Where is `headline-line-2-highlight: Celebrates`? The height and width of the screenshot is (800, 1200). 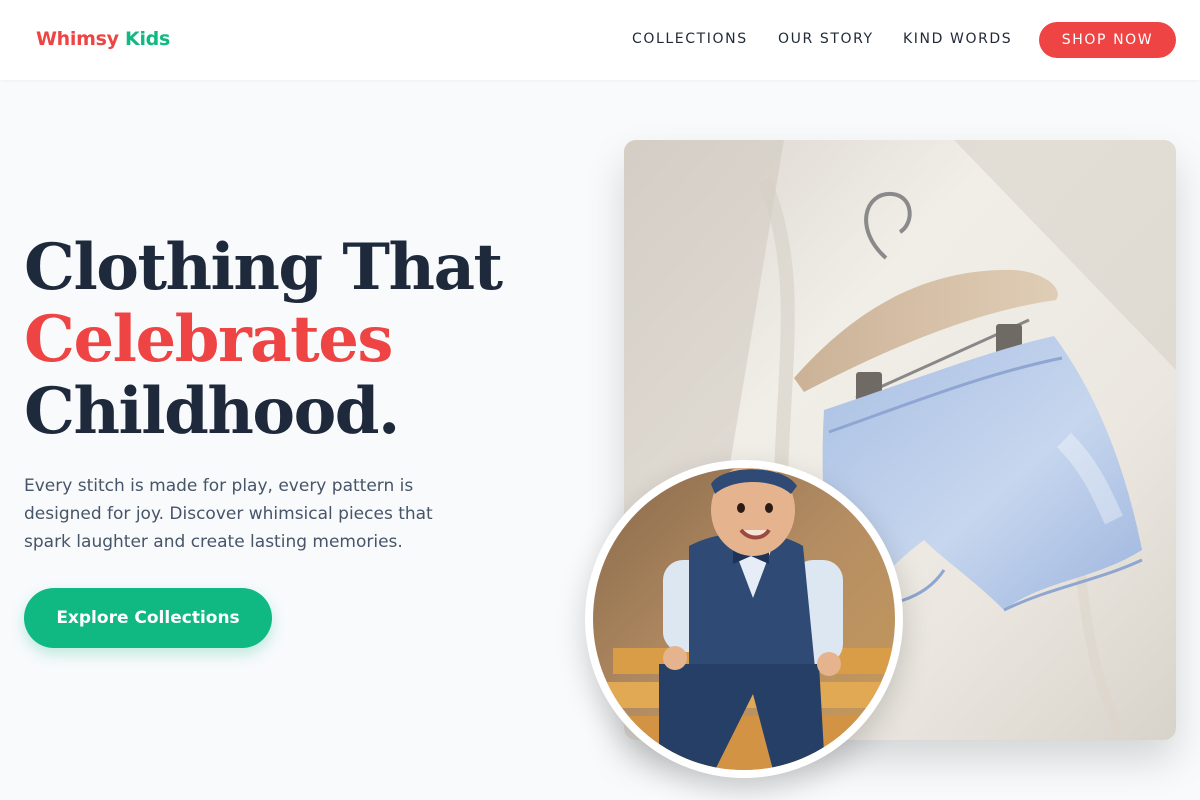 headline-line-2-highlight: Celebrates is located at coordinates (208, 339).